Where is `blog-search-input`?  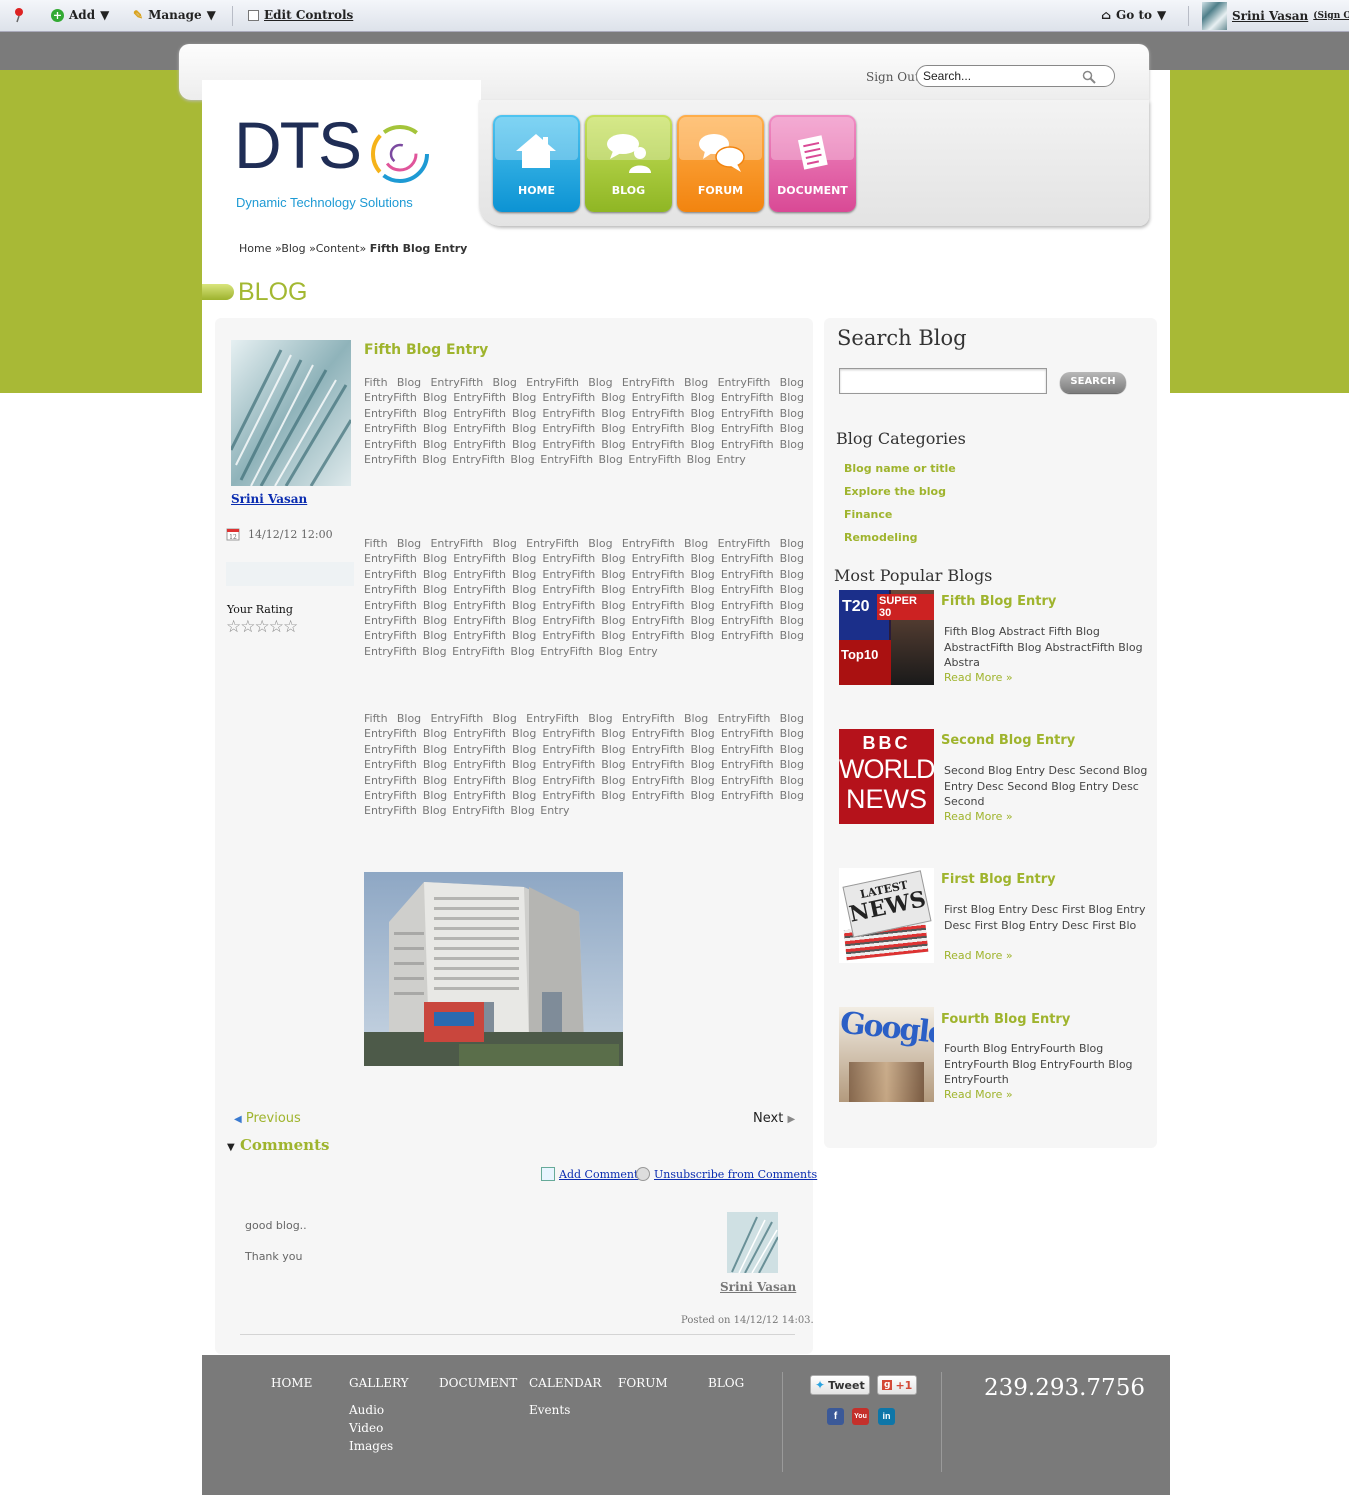
blog-search-input is located at coordinates (943, 381).